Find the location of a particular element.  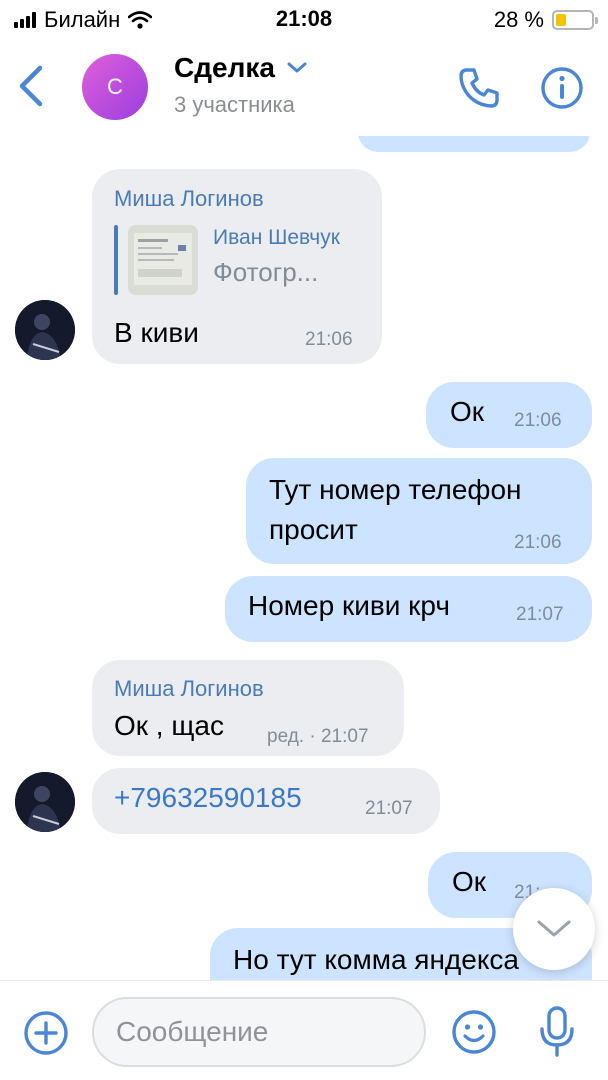

chat-title: Сделка is located at coordinates (240, 68).